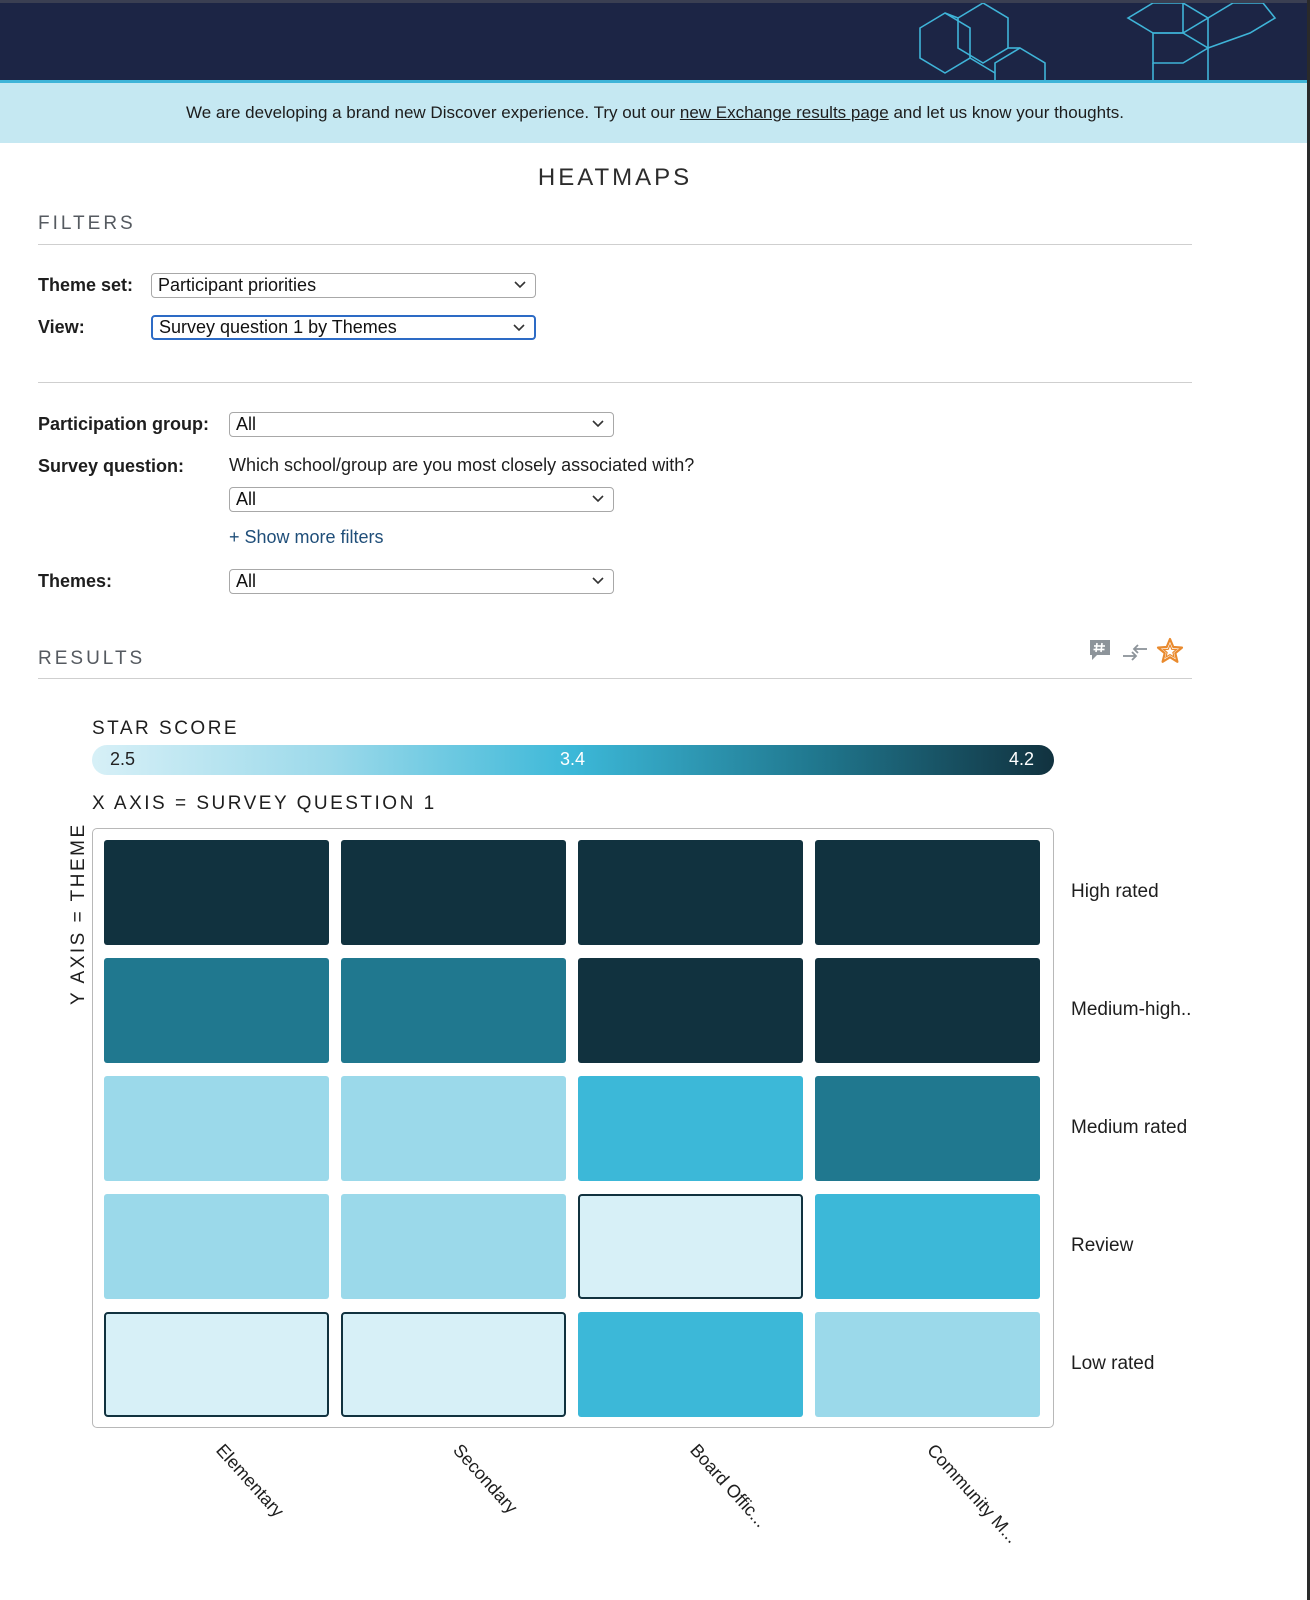  What do you see at coordinates (246, 581) in the screenshot?
I see `themes-value: All` at bounding box center [246, 581].